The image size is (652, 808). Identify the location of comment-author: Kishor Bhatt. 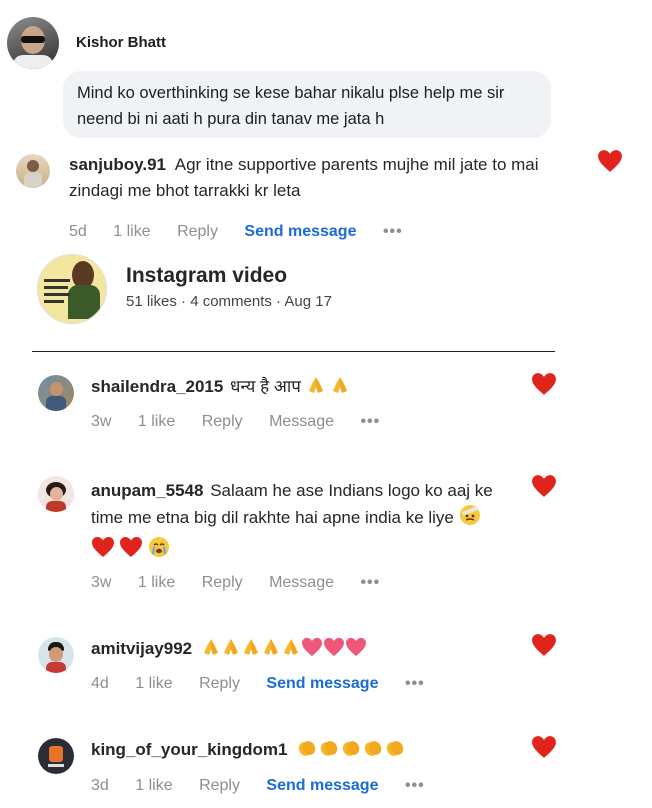
(121, 42).